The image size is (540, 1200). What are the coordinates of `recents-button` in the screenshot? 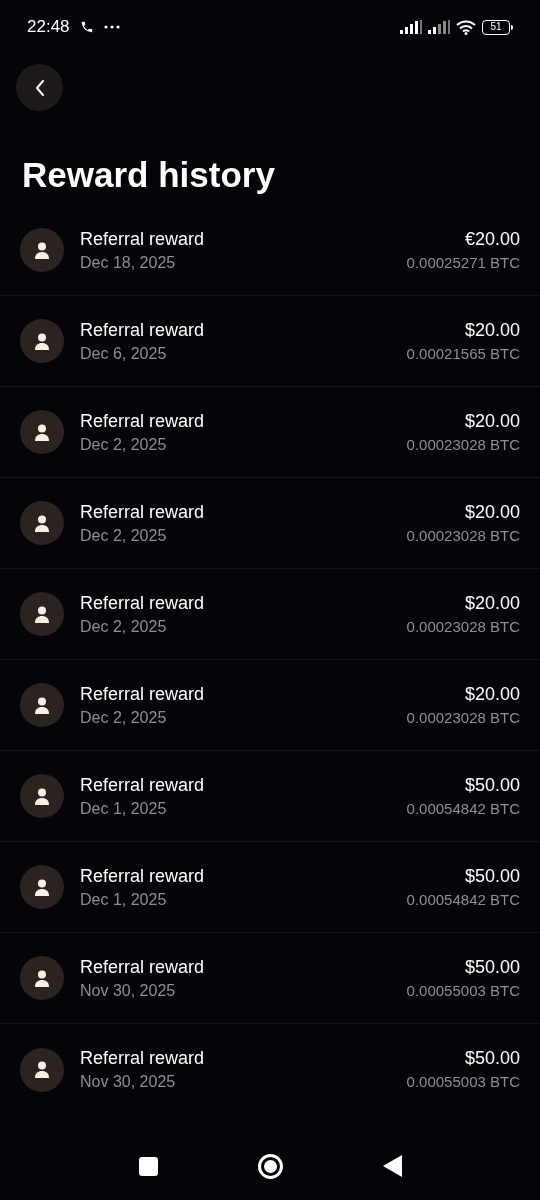 It's located at (148, 1166).